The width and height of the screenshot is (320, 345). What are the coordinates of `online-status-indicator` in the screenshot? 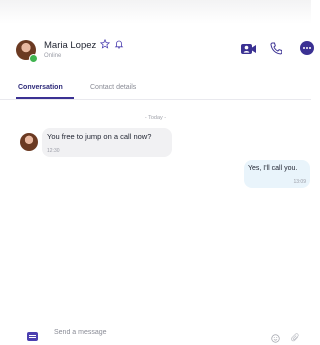 It's located at (33, 58).